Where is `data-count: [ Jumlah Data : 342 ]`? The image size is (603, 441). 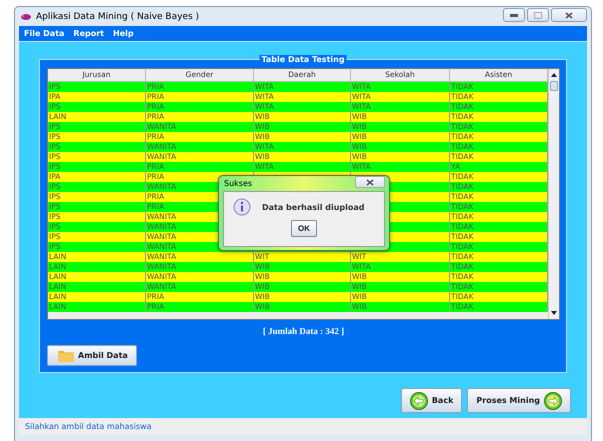 data-count: [ Jumlah Data : 342 ] is located at coordinates (304, 331).